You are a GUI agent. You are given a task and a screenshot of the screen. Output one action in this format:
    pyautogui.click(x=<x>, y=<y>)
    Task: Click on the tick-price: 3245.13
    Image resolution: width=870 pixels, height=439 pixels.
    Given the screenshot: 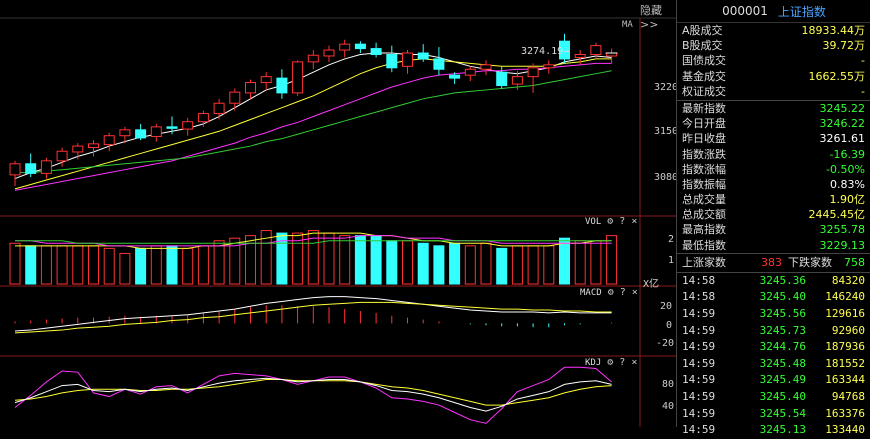 What is the action you would take?
    pyautogui.click(x=782, y=430)
    